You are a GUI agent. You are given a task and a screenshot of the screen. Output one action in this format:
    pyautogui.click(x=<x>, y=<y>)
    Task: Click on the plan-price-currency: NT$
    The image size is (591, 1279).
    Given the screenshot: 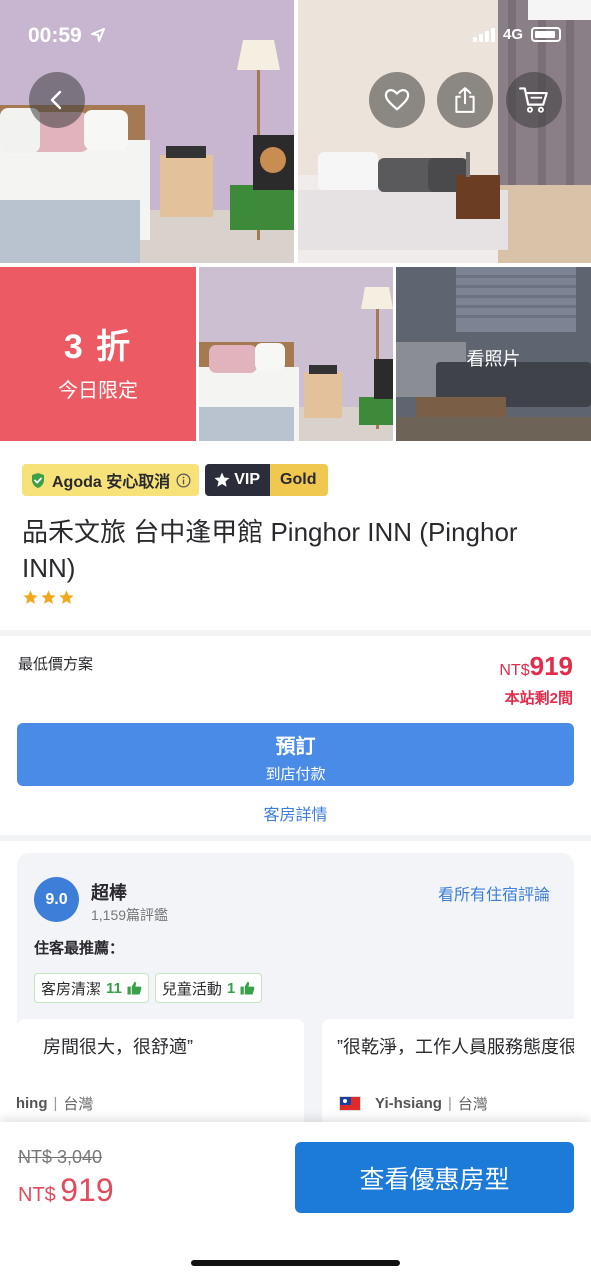 What is the action you would take?
    pyautogui.click(x=514, y=670)
    